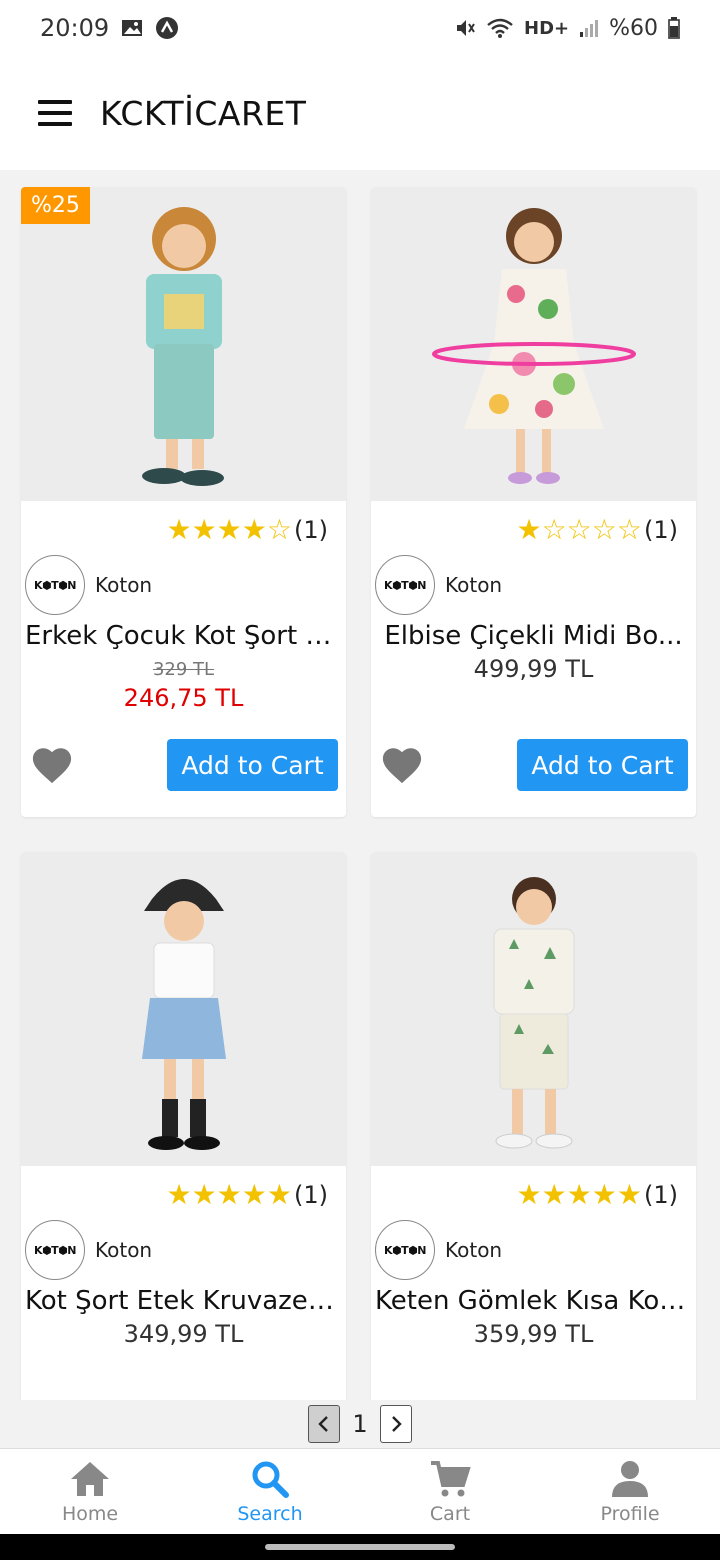 The height and width of the screenshot is (1560, 720). I want to click on chevron-right-icon, so click(396, 1424).